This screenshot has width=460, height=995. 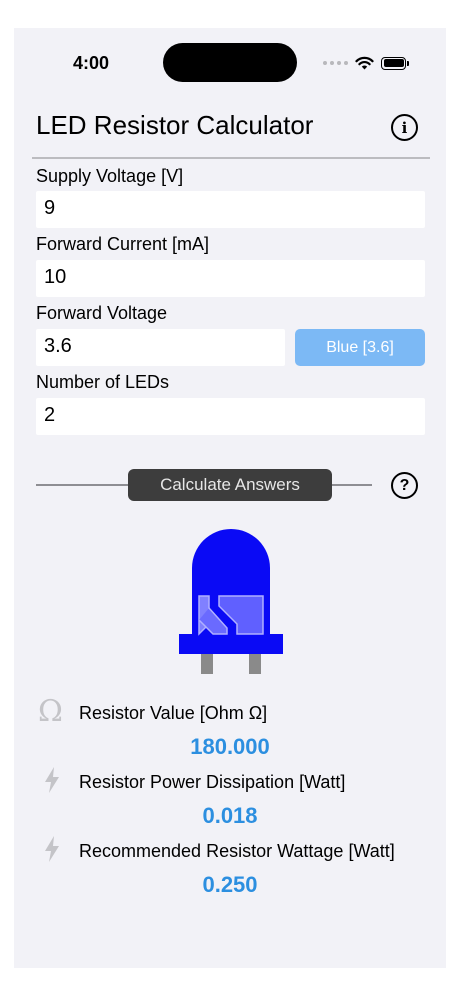 I want to click on forward-voltage-label: Forward Voltage, so click(x=102, y=313).